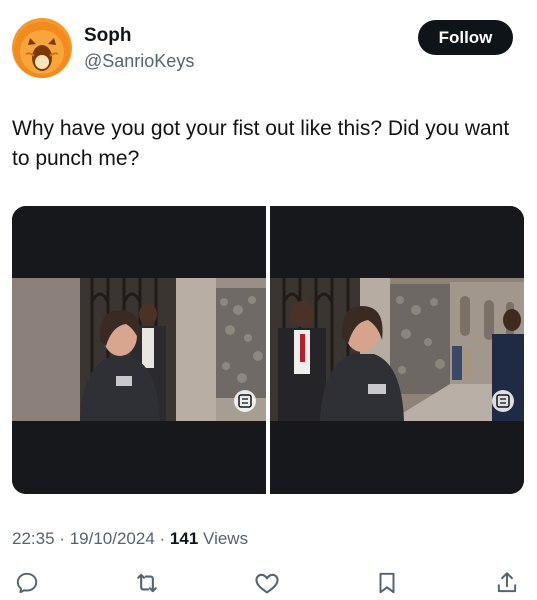  I want to click on bookmark-icon, so click(387, 583).